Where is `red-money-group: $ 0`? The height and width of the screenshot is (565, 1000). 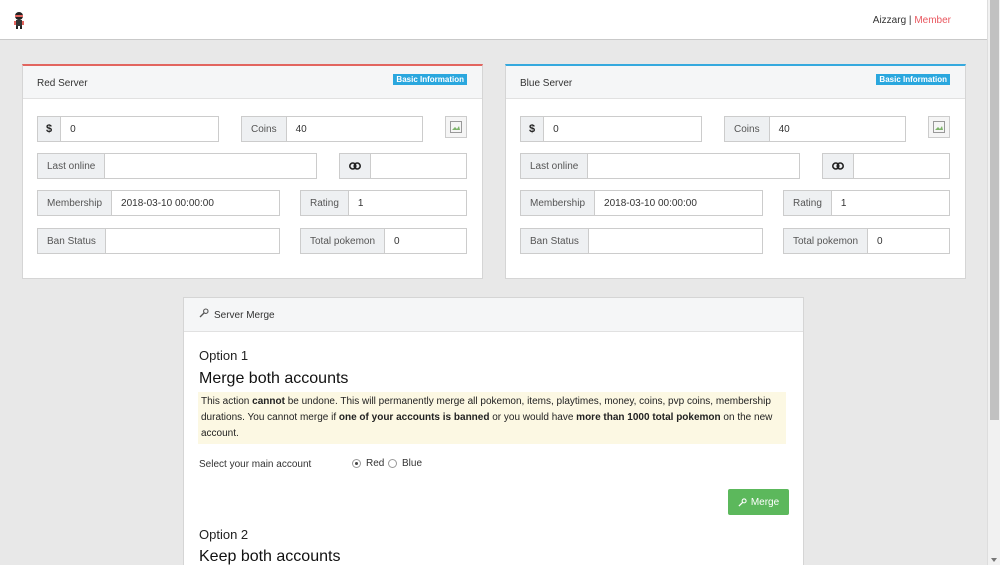
red-money-group: $ 0 is located at coordinates (128, 129).